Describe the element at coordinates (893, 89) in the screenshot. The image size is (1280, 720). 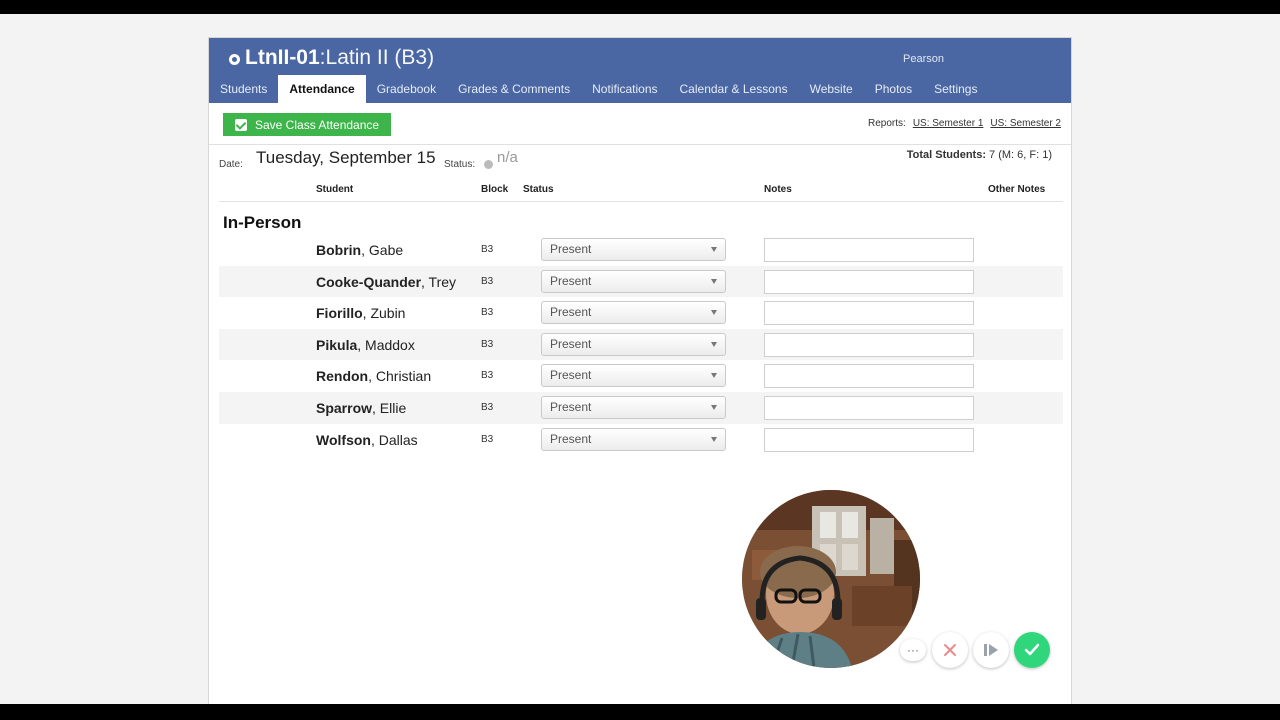
I see `tab-photos: Photos` at that location.